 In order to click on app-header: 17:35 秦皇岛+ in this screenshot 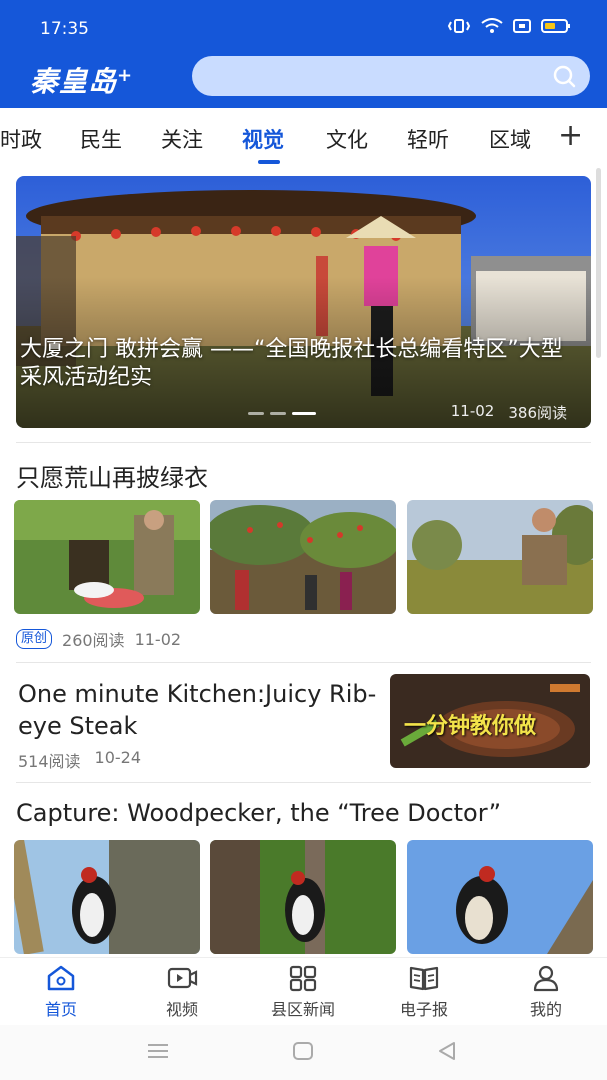, I will do `click(303, 54)`.